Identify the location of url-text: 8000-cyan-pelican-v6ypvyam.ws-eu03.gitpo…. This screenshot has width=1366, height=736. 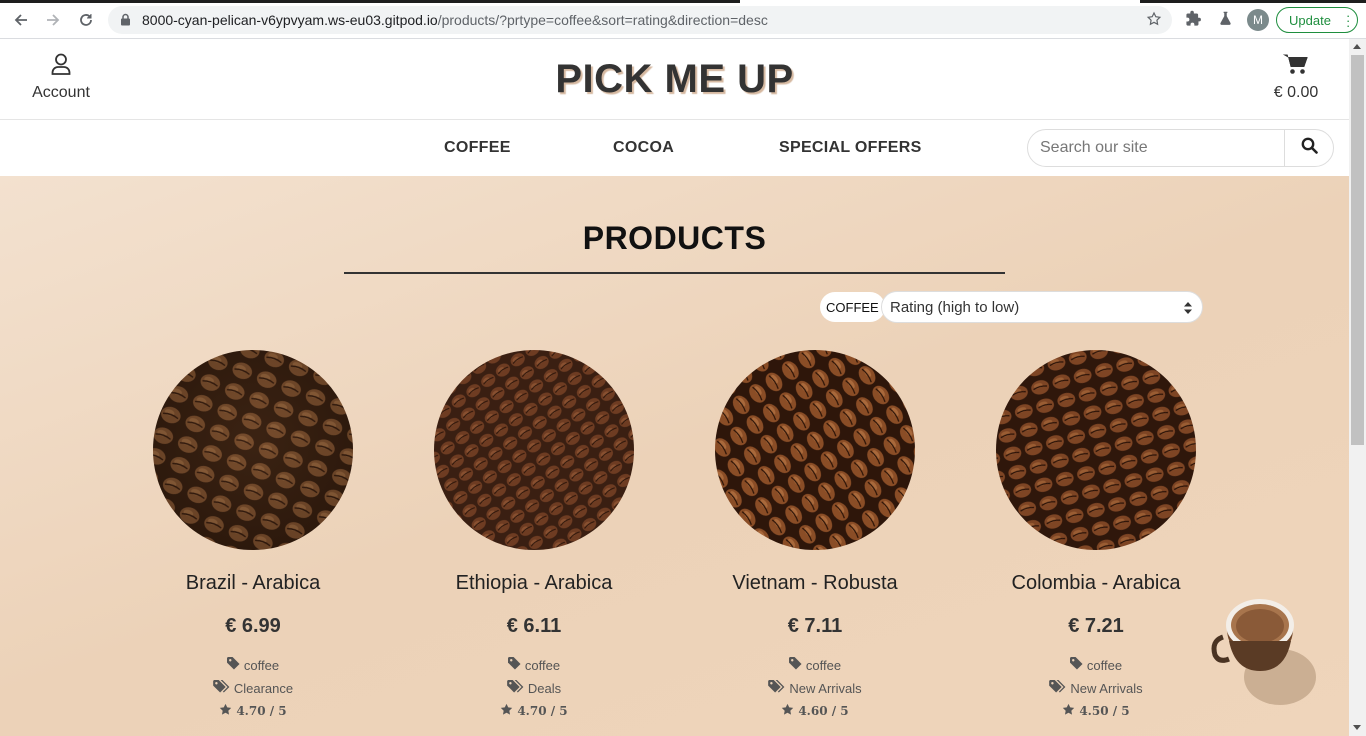
(455, 20).